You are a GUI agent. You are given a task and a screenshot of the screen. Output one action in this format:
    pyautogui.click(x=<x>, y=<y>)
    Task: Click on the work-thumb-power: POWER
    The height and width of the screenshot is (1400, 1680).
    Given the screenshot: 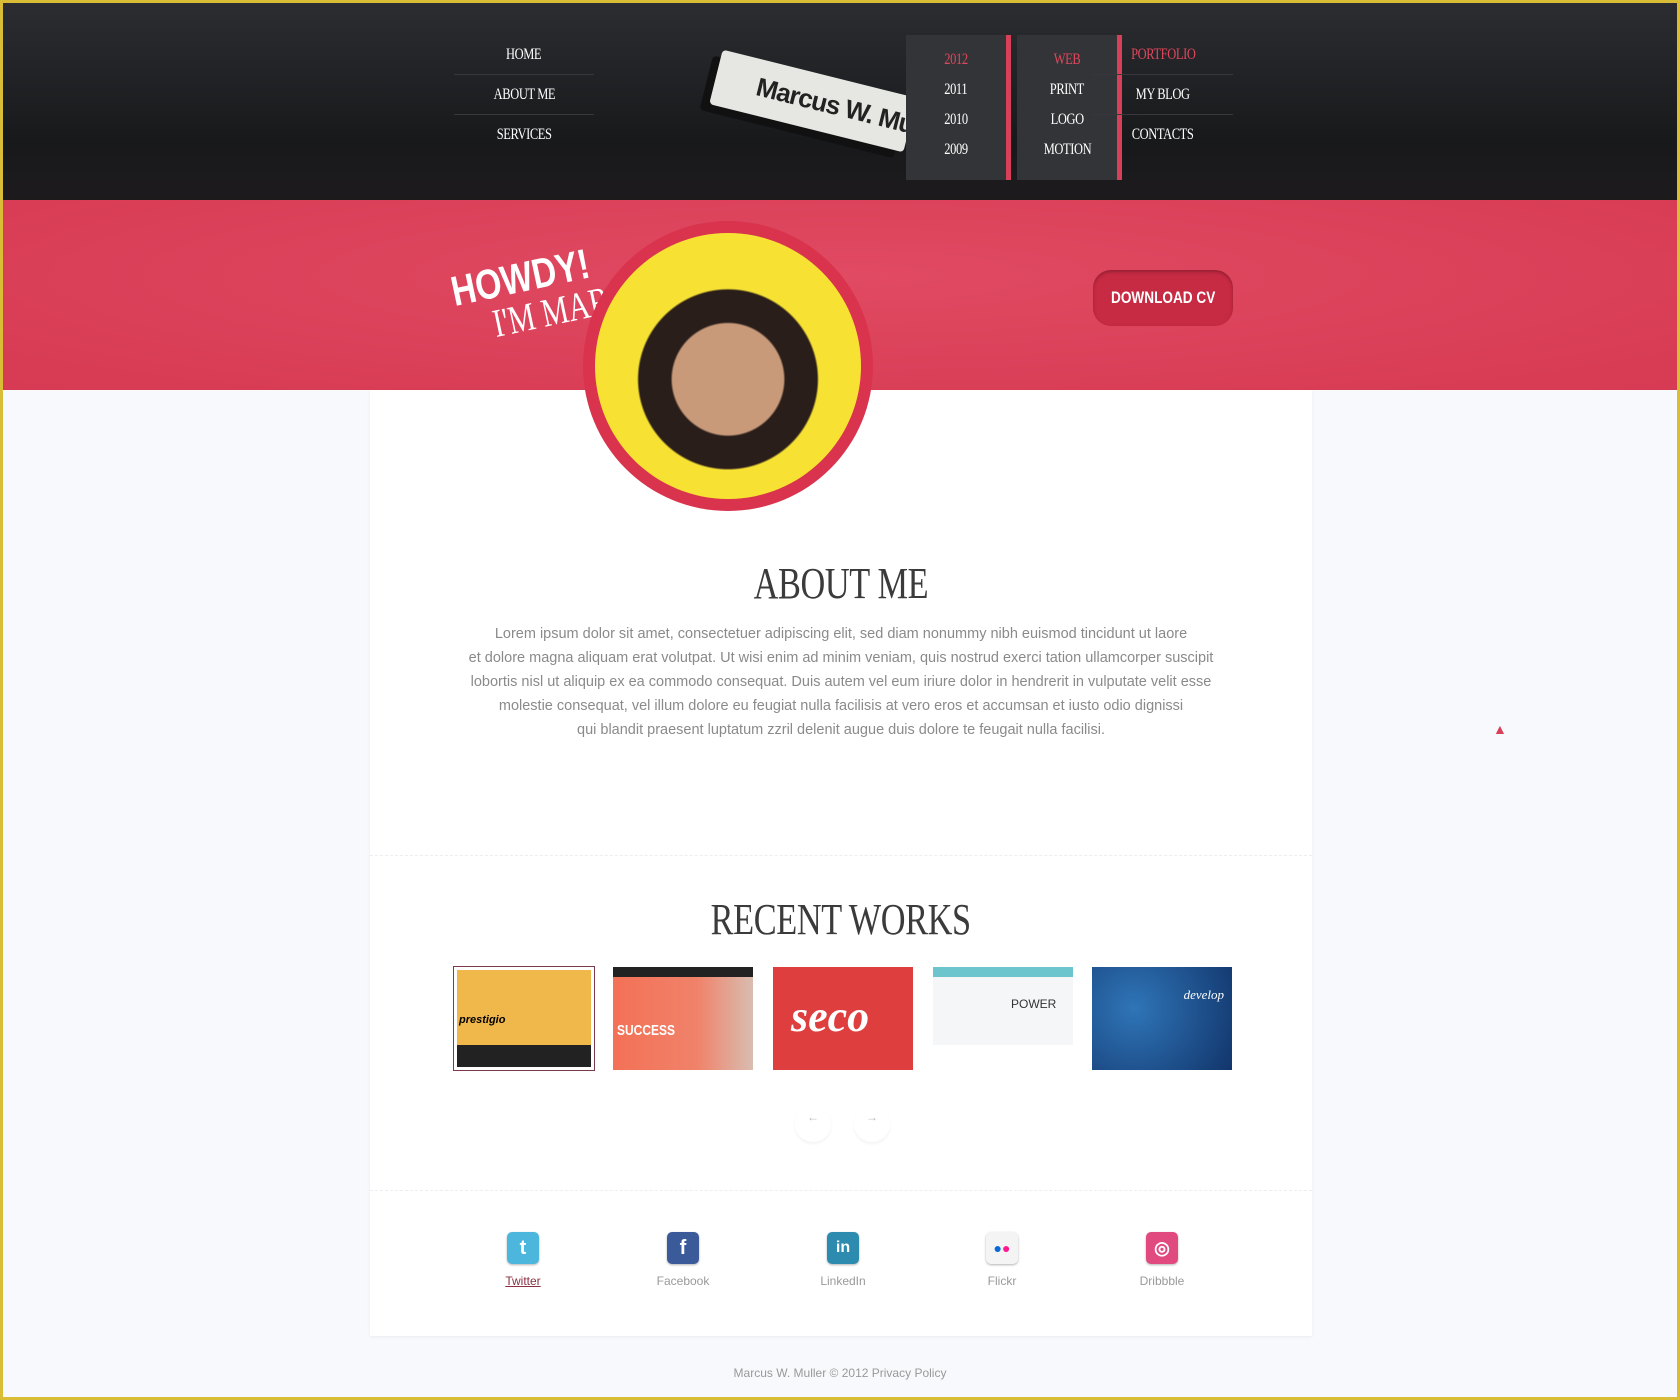 What is the action you would take?
    pyautogui.click(x=1003, y=1018)
    